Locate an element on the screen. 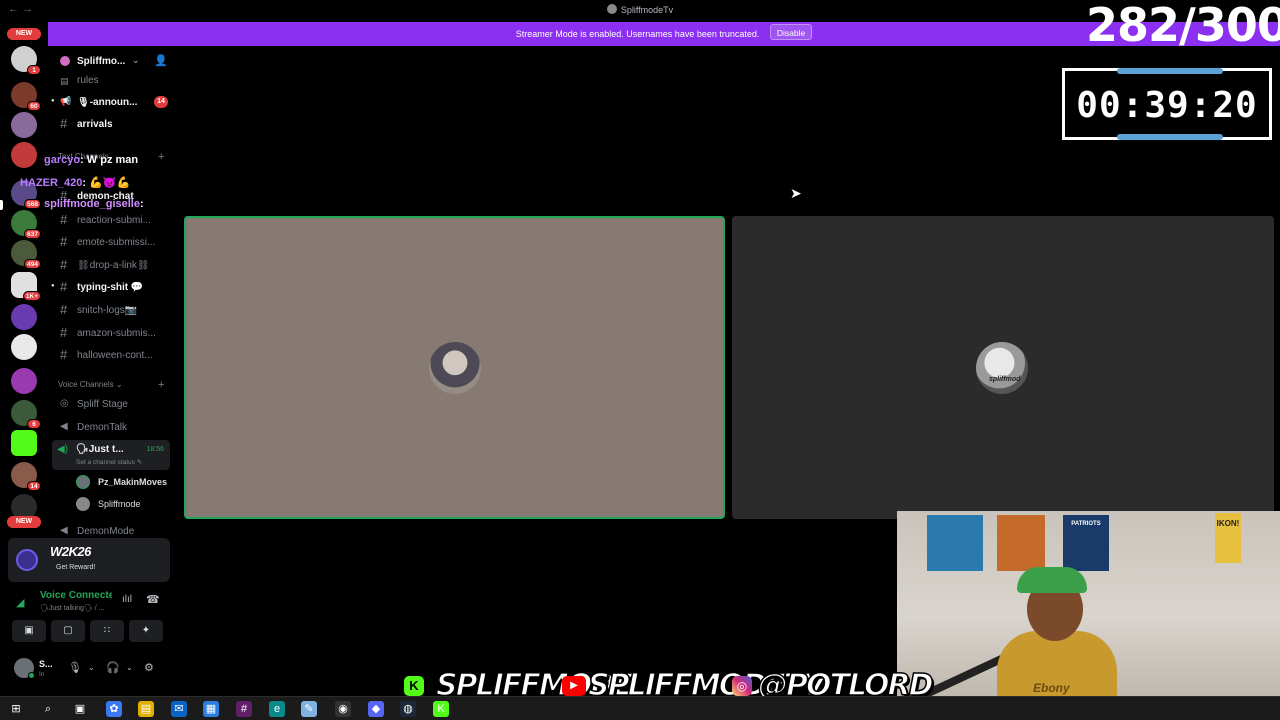 This screenshot has height=720, width=1280. voice-connected-title: Voice Connecte is located at coordinates (76, 595).